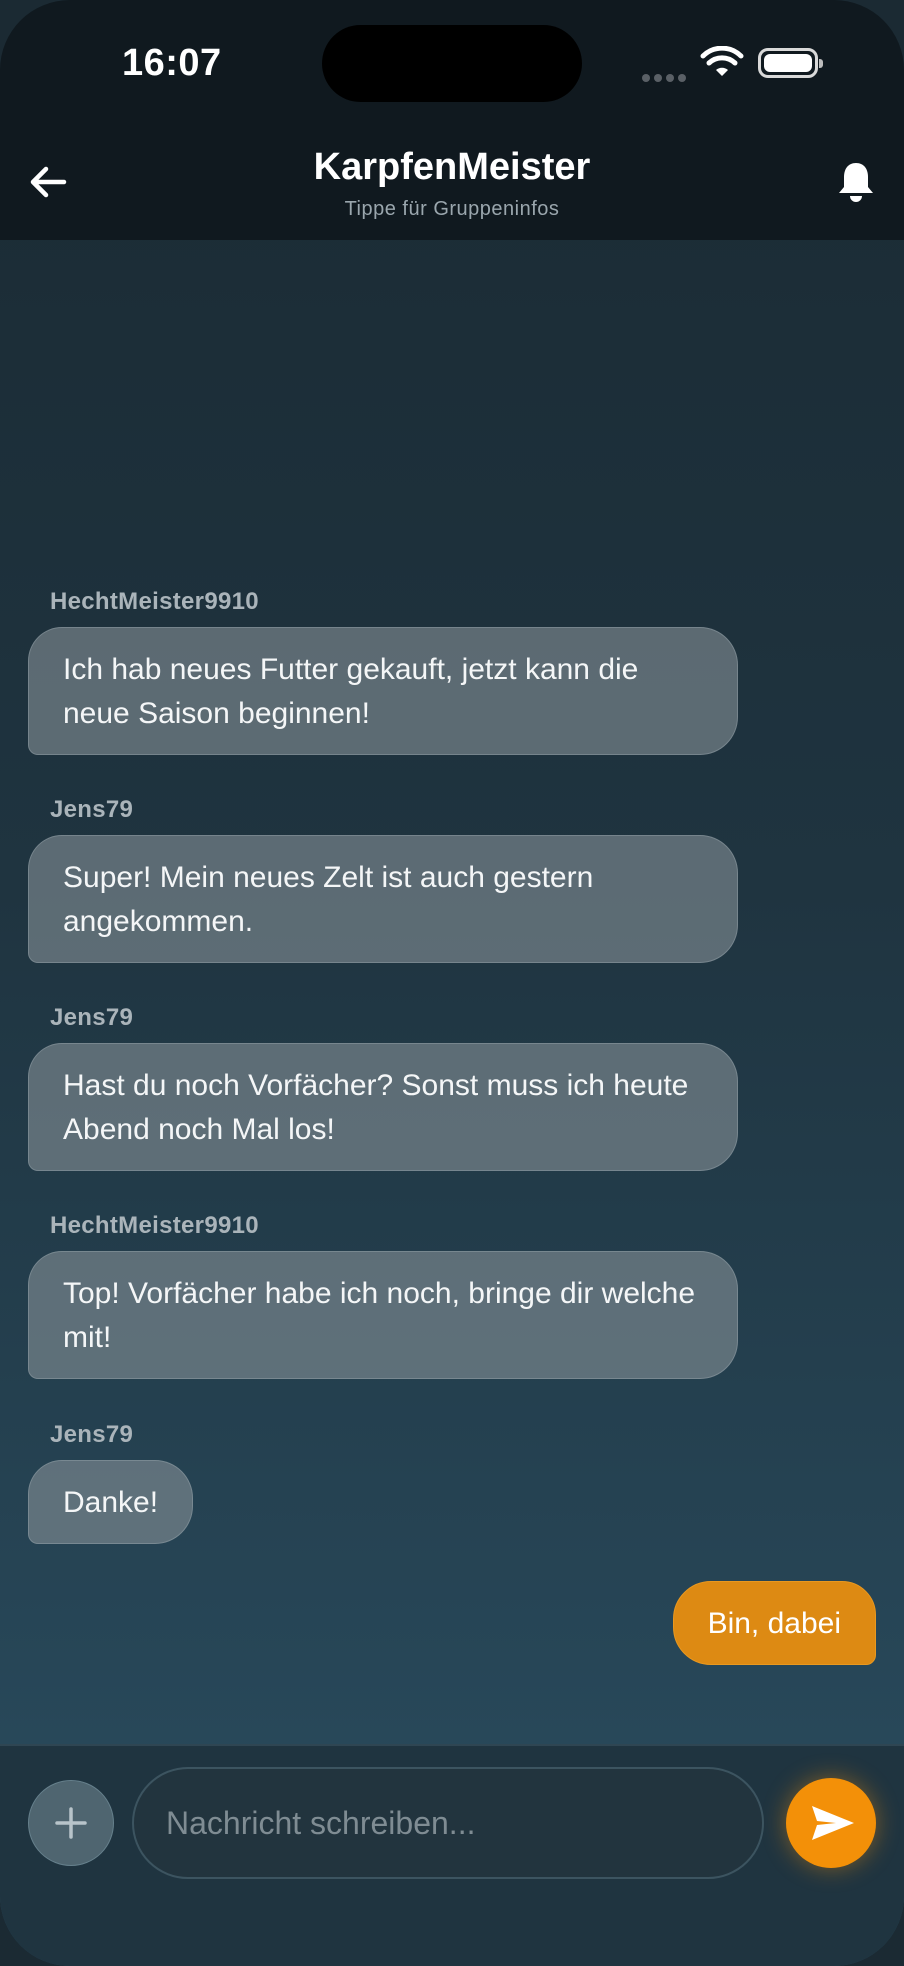 The image size is (904, 1966). What do you see at coordinates (452, 167) in the screenshot?
I see `group-title: KarpfenMeister` at bounding box center [452, 167].